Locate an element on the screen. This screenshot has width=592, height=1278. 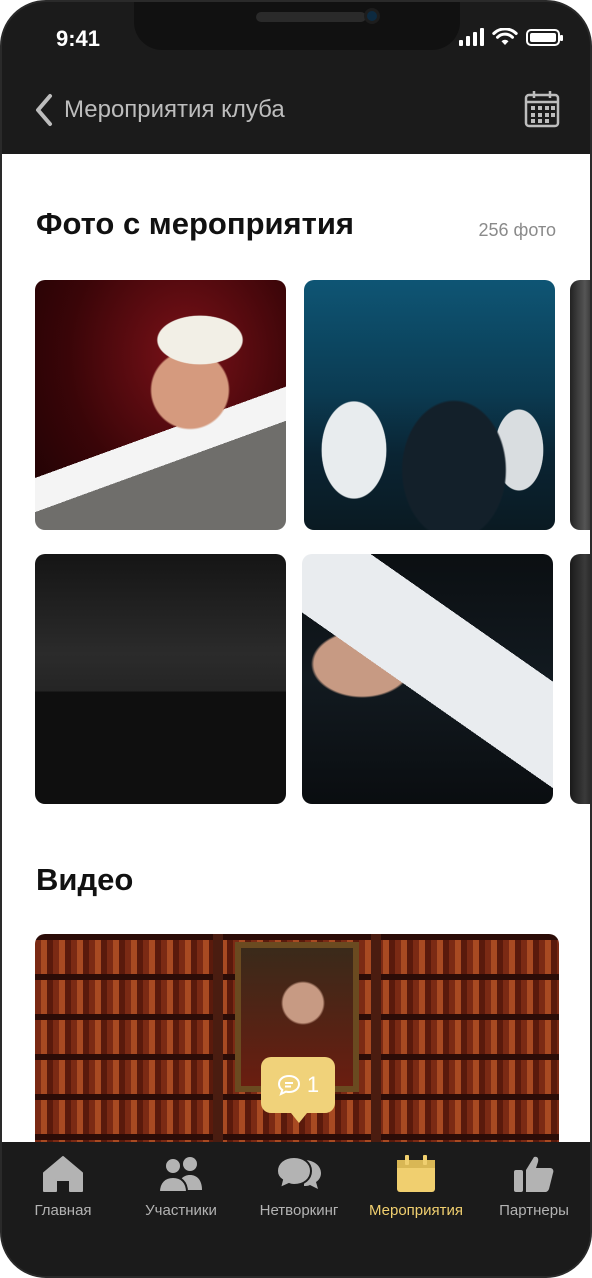
tab-label: Участники is located at coordinates (181, 1210).